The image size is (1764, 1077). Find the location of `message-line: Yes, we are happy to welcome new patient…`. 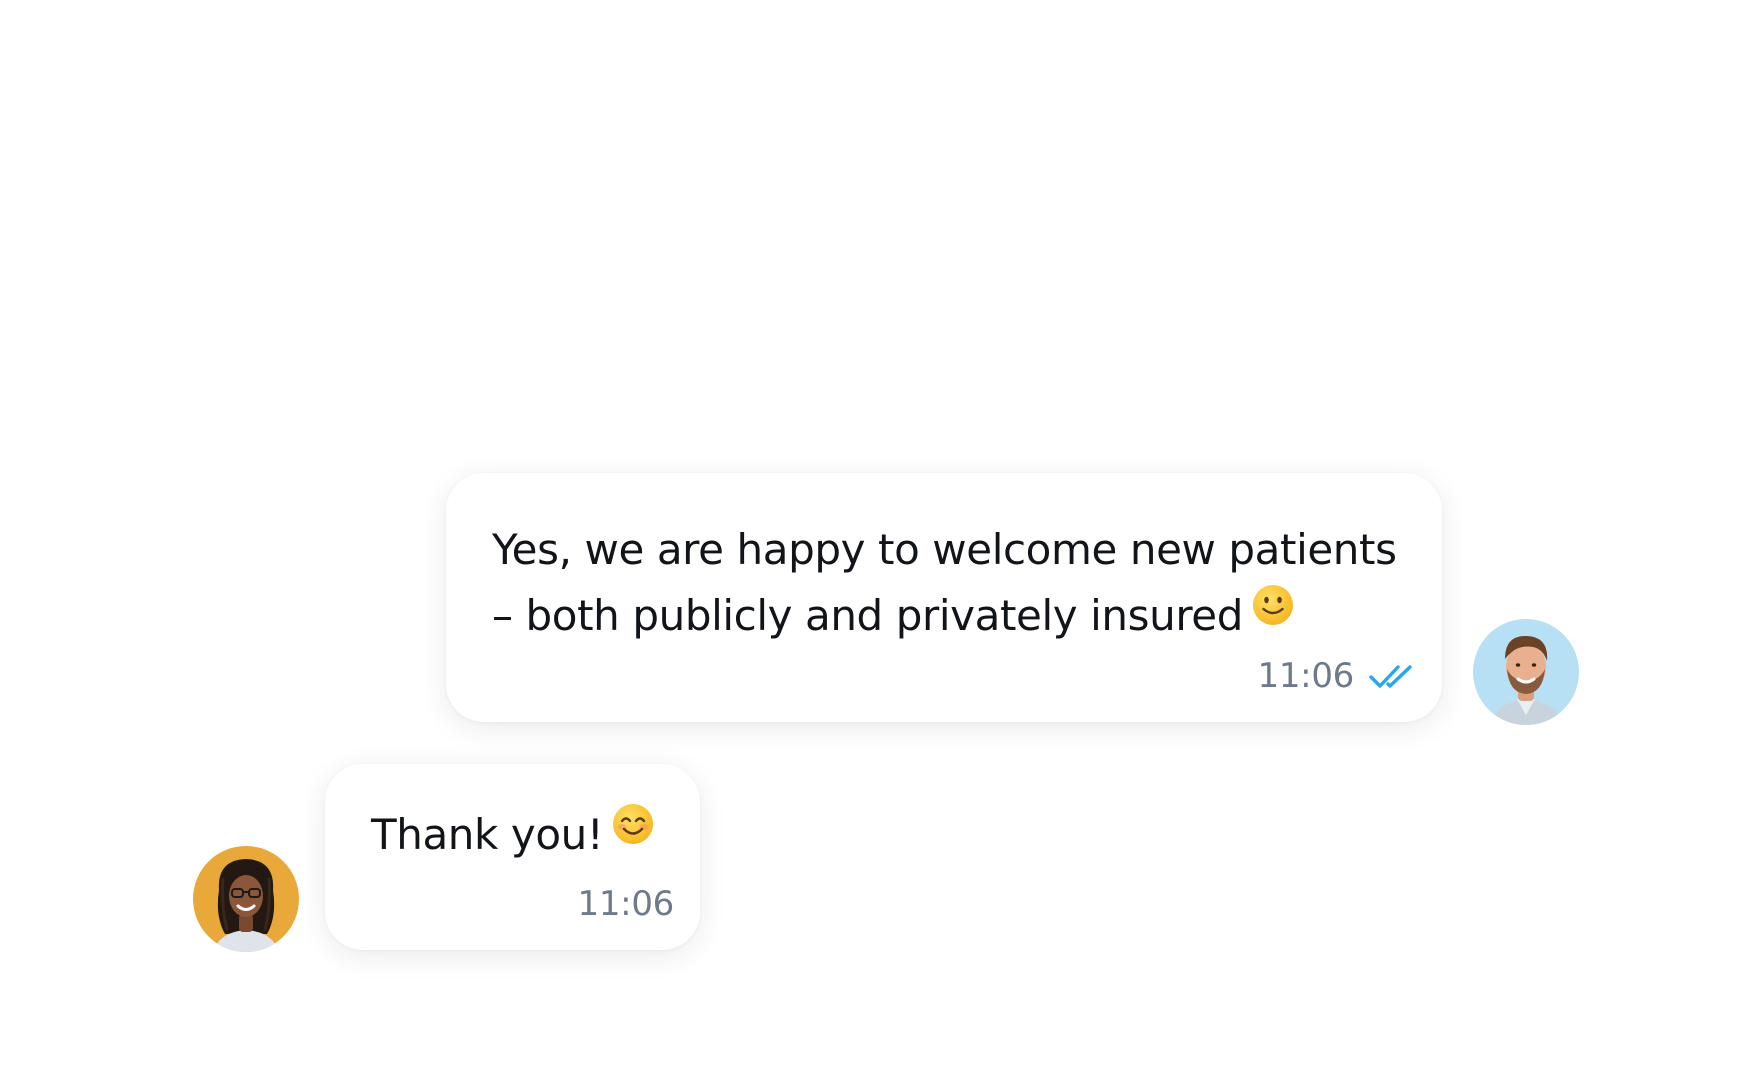

message-line: Yes, we are happy to welcome new patient… is located at coordinates (944, 549).